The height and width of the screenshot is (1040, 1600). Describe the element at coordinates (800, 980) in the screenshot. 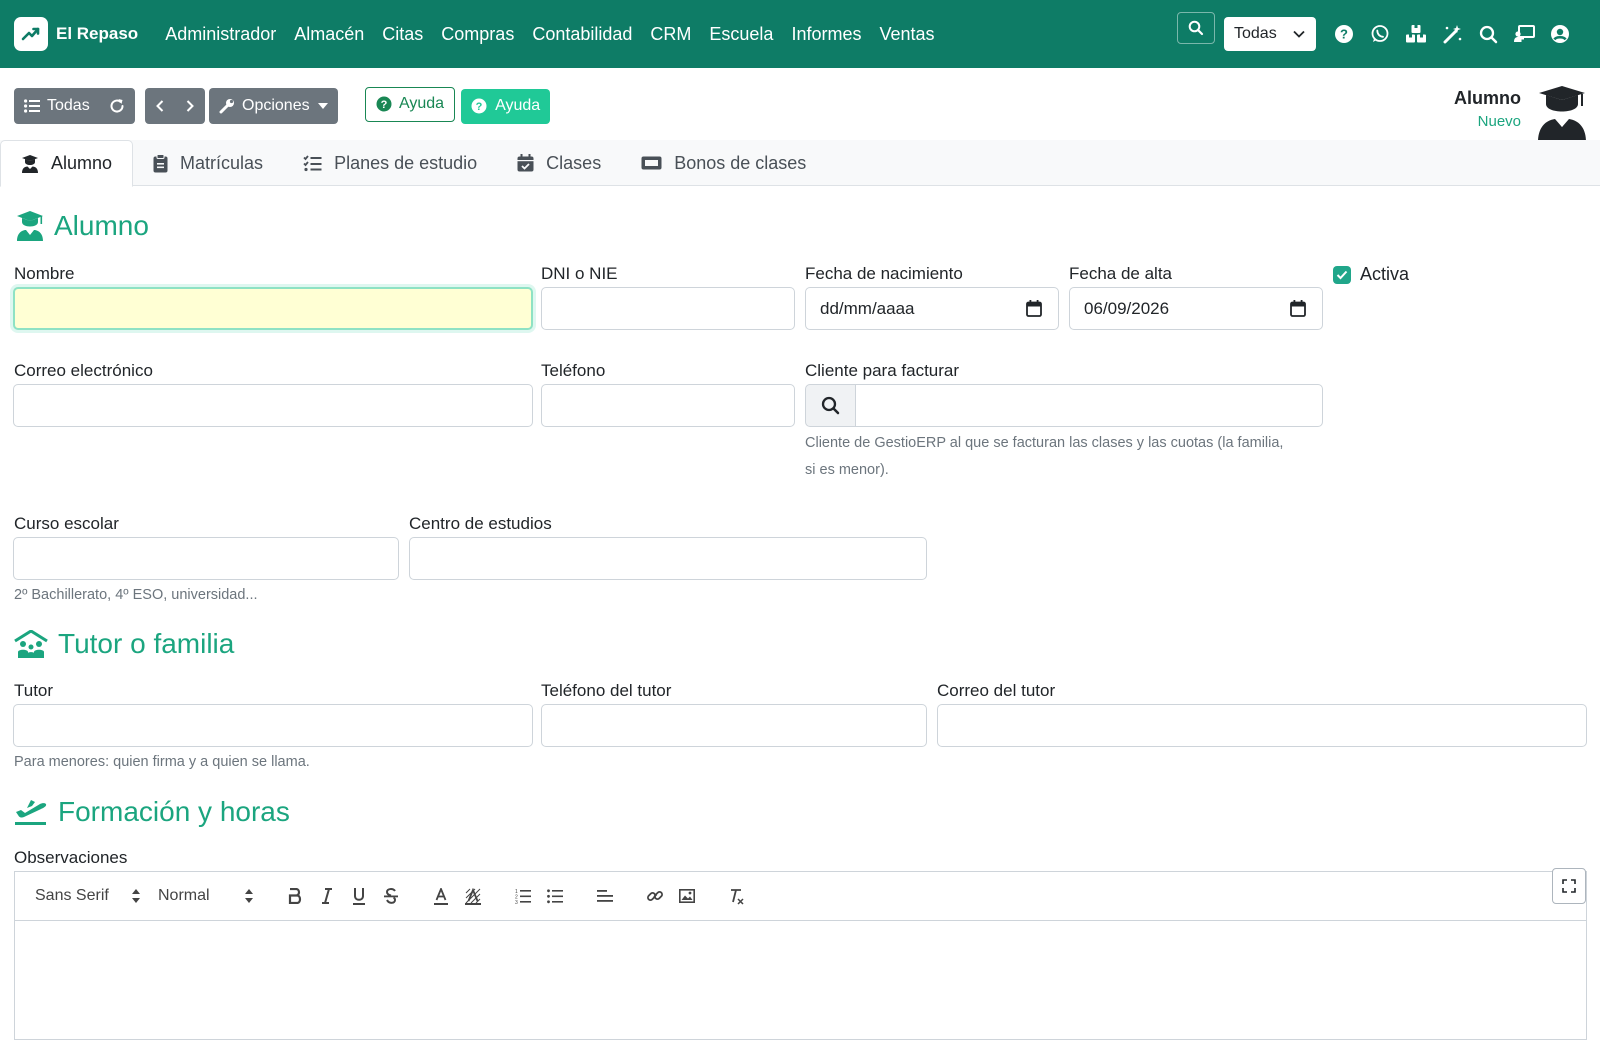

I see `observaciones-editor` at that location.